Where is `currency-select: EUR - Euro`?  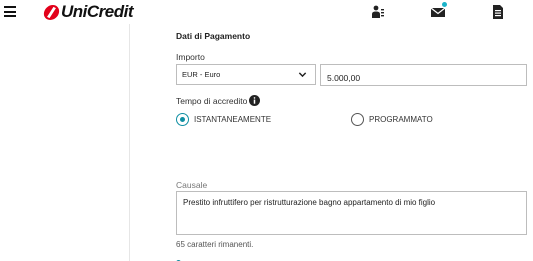
currency-select: EUR - Euro is located at coordinates (246, 74).